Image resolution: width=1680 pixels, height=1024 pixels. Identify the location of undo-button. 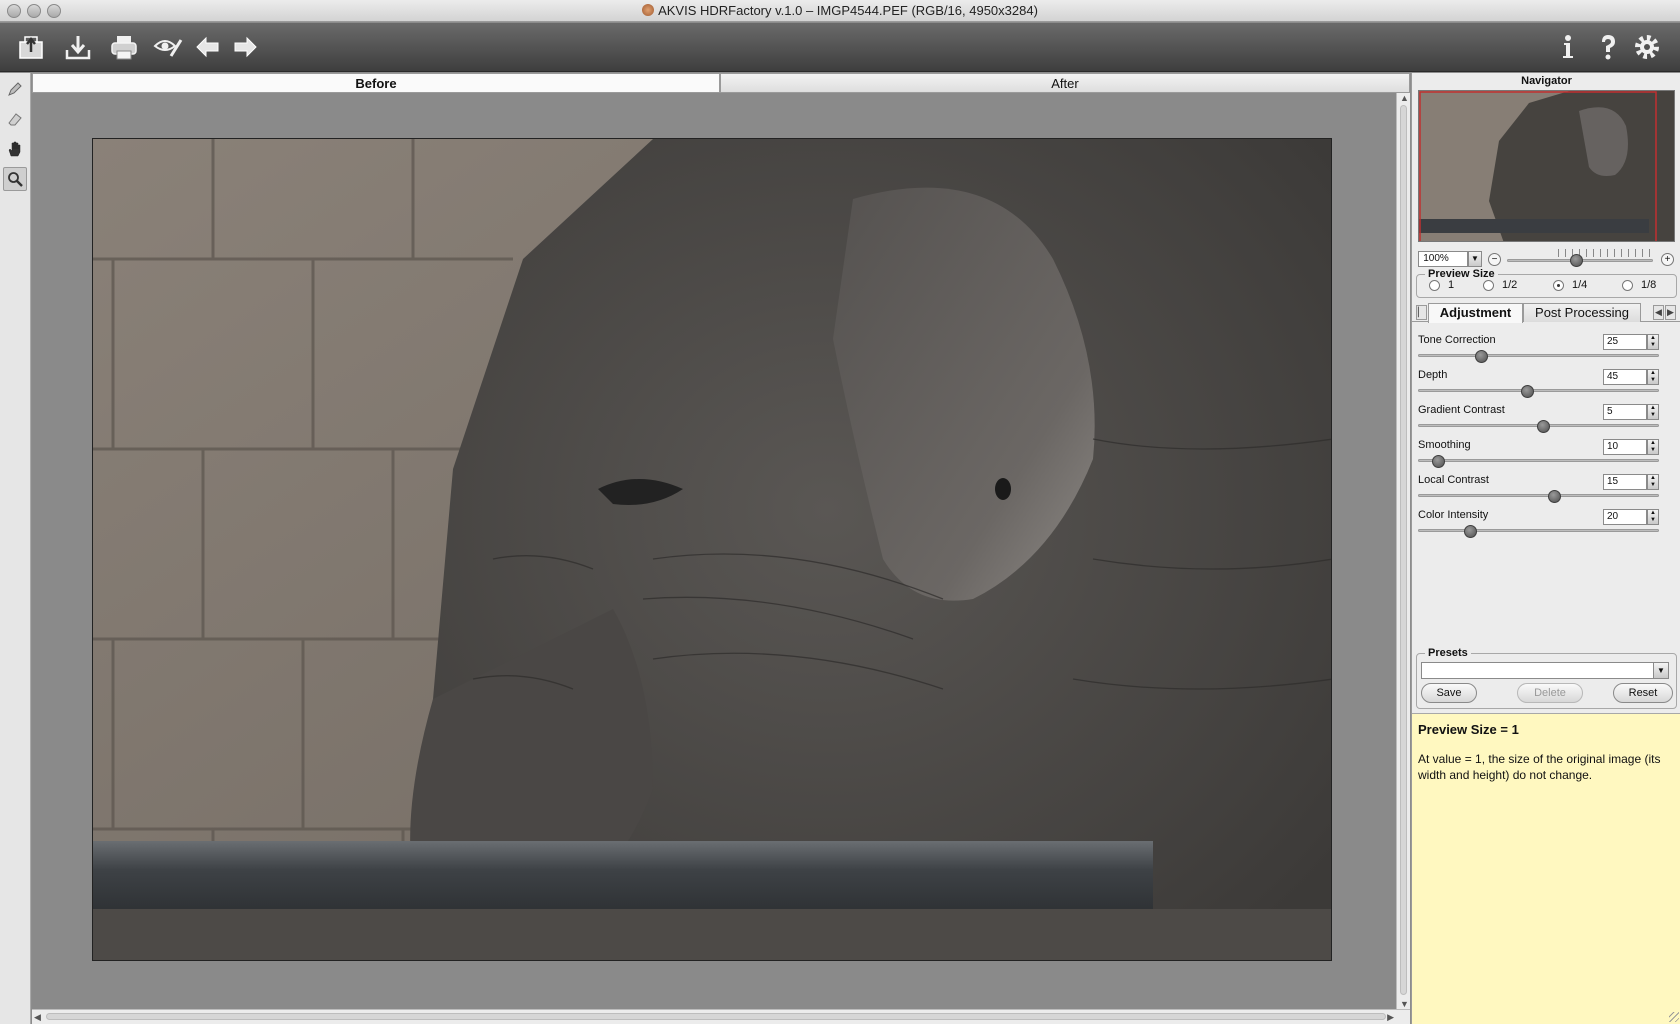
(208, 47).